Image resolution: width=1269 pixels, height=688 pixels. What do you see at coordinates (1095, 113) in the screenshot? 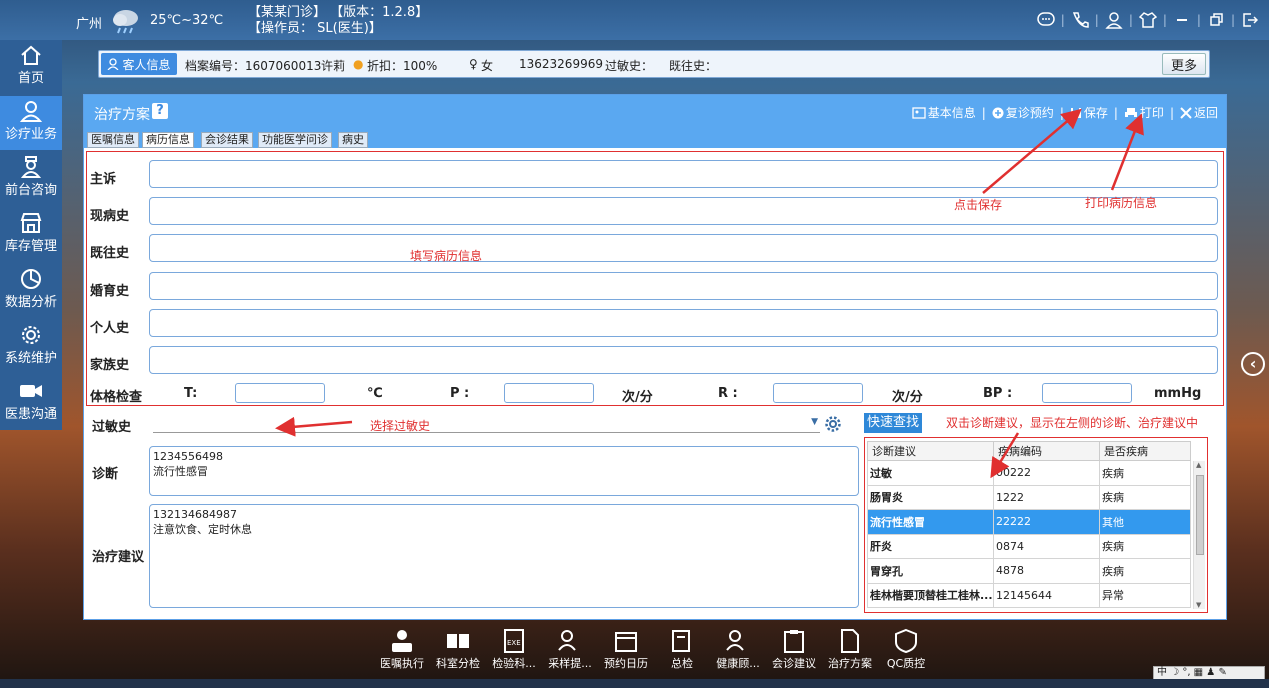
I see `save-label: 保存` at bounding box center [1095, 113].